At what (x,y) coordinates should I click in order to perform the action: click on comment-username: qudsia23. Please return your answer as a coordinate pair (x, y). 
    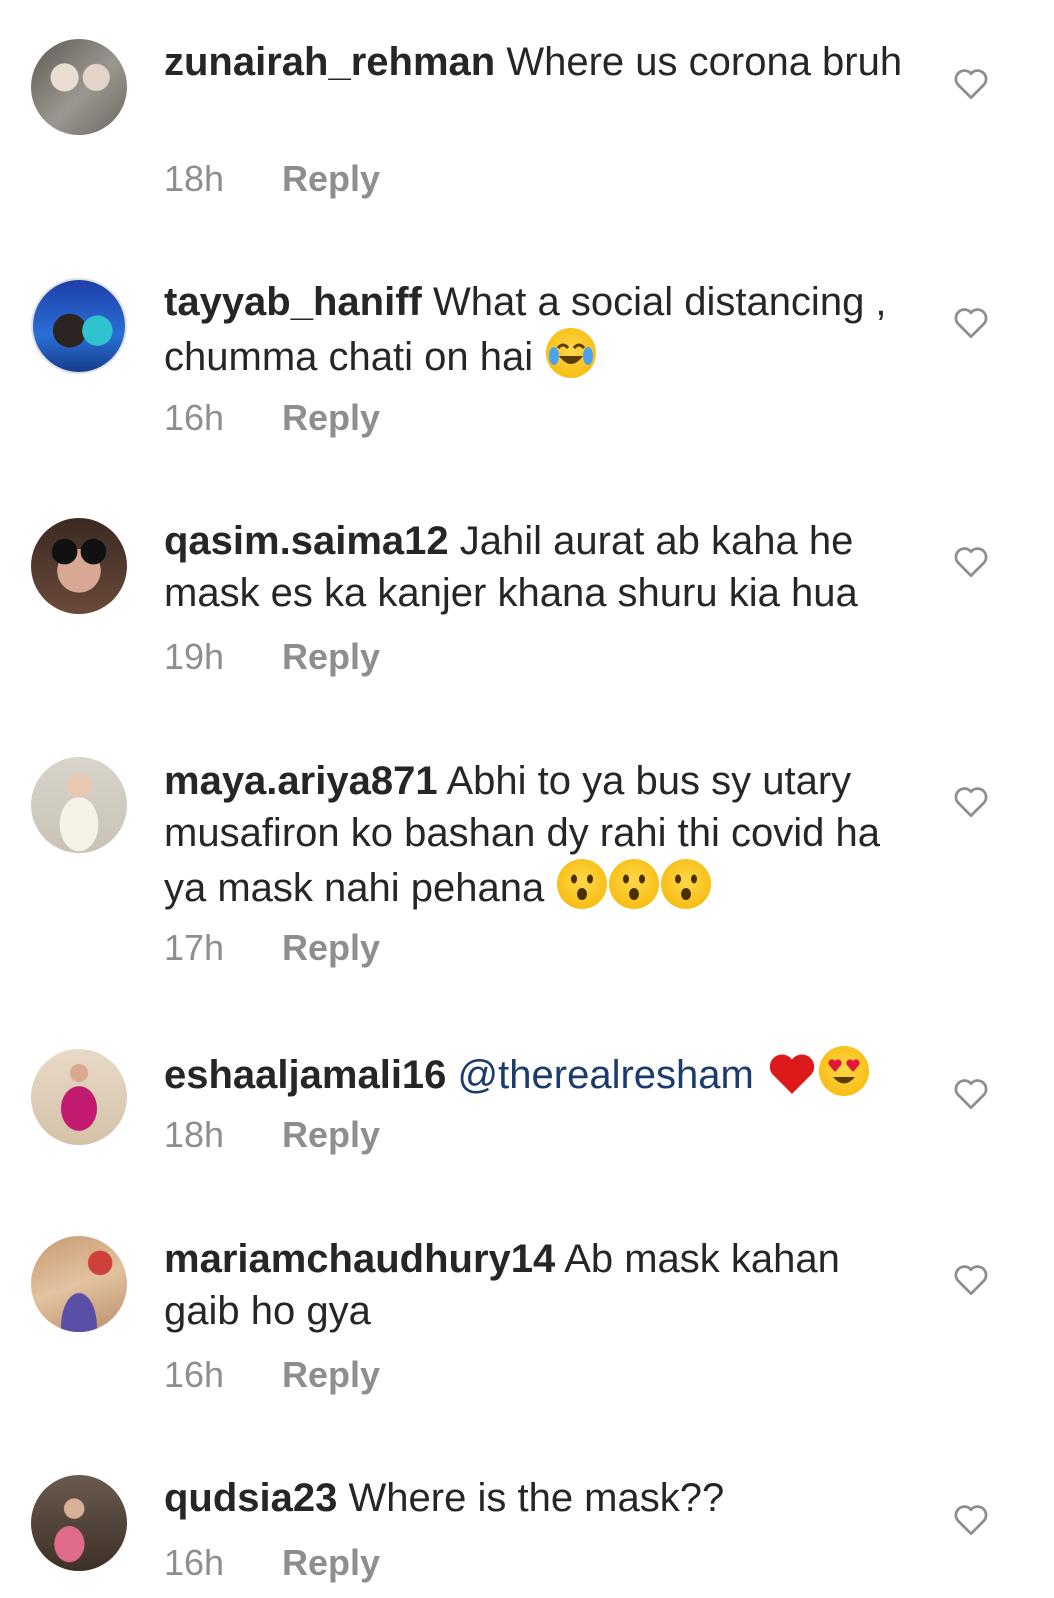
    Looking at the image, I should click on (250, 1498).